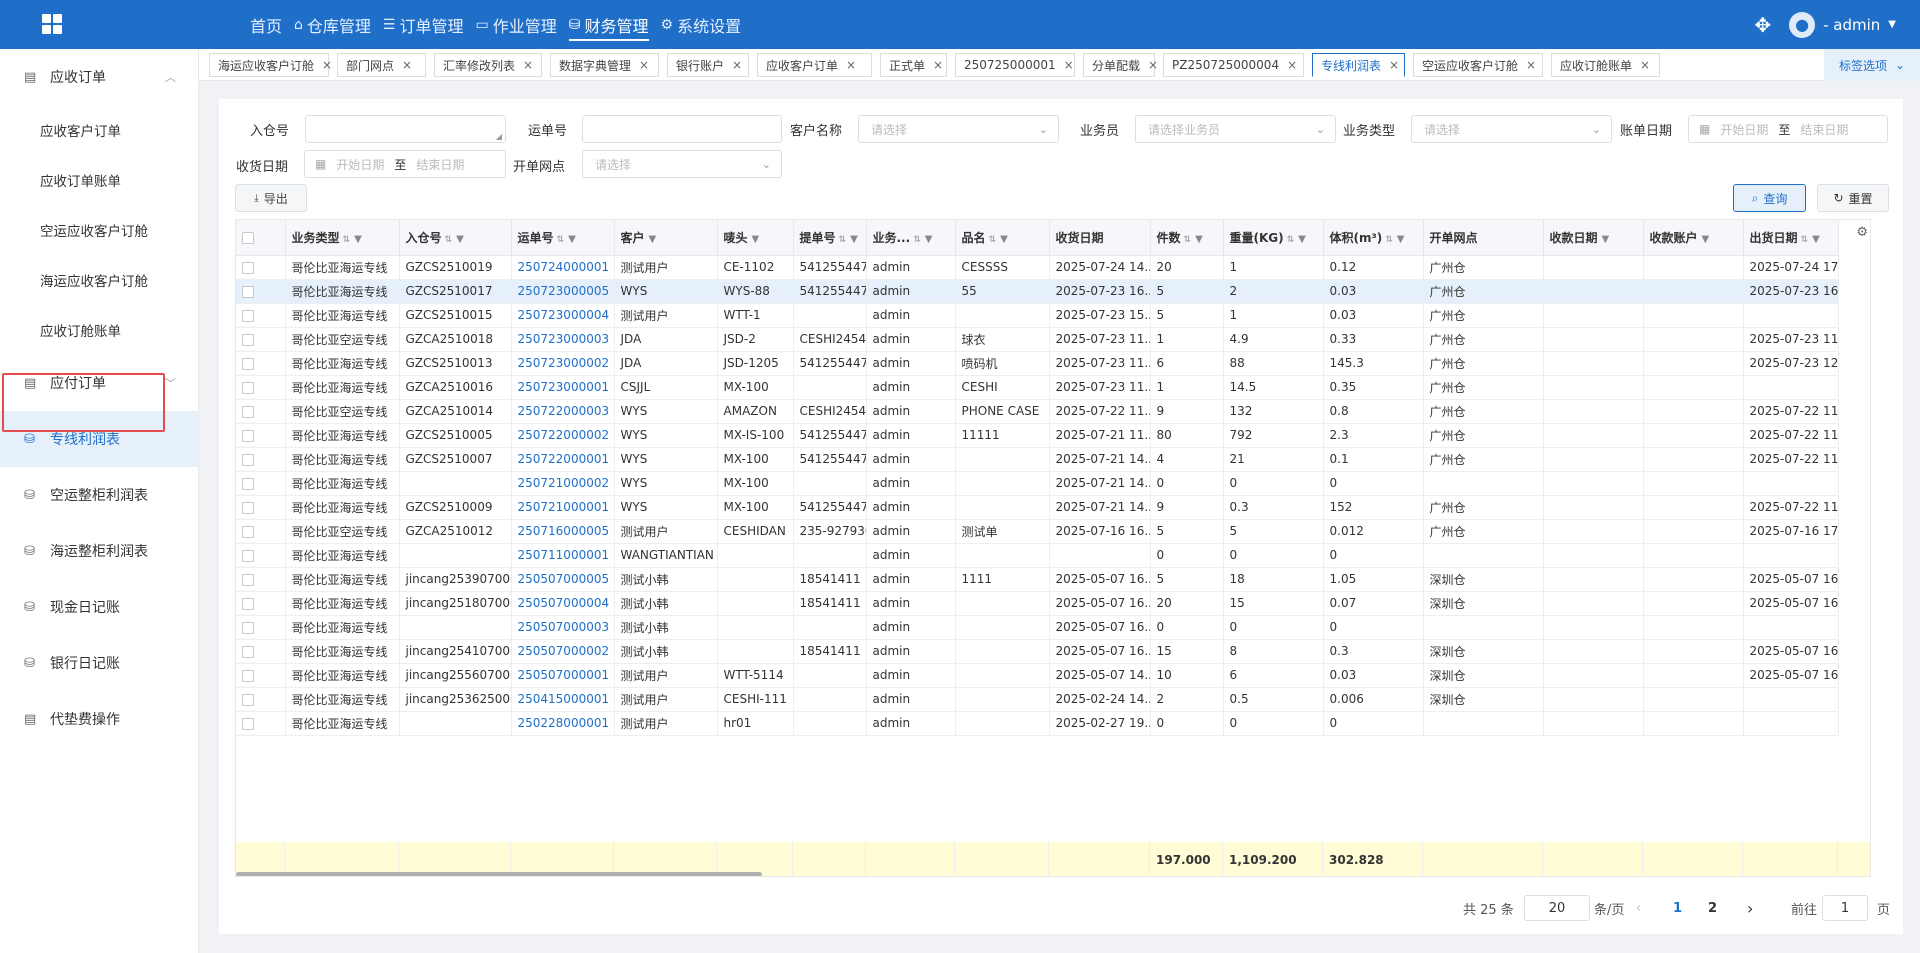 The height and width of the screenshot is (953, 1920). I want to click on business-type-select: 请选择 ⌄, so click(1511, 129).